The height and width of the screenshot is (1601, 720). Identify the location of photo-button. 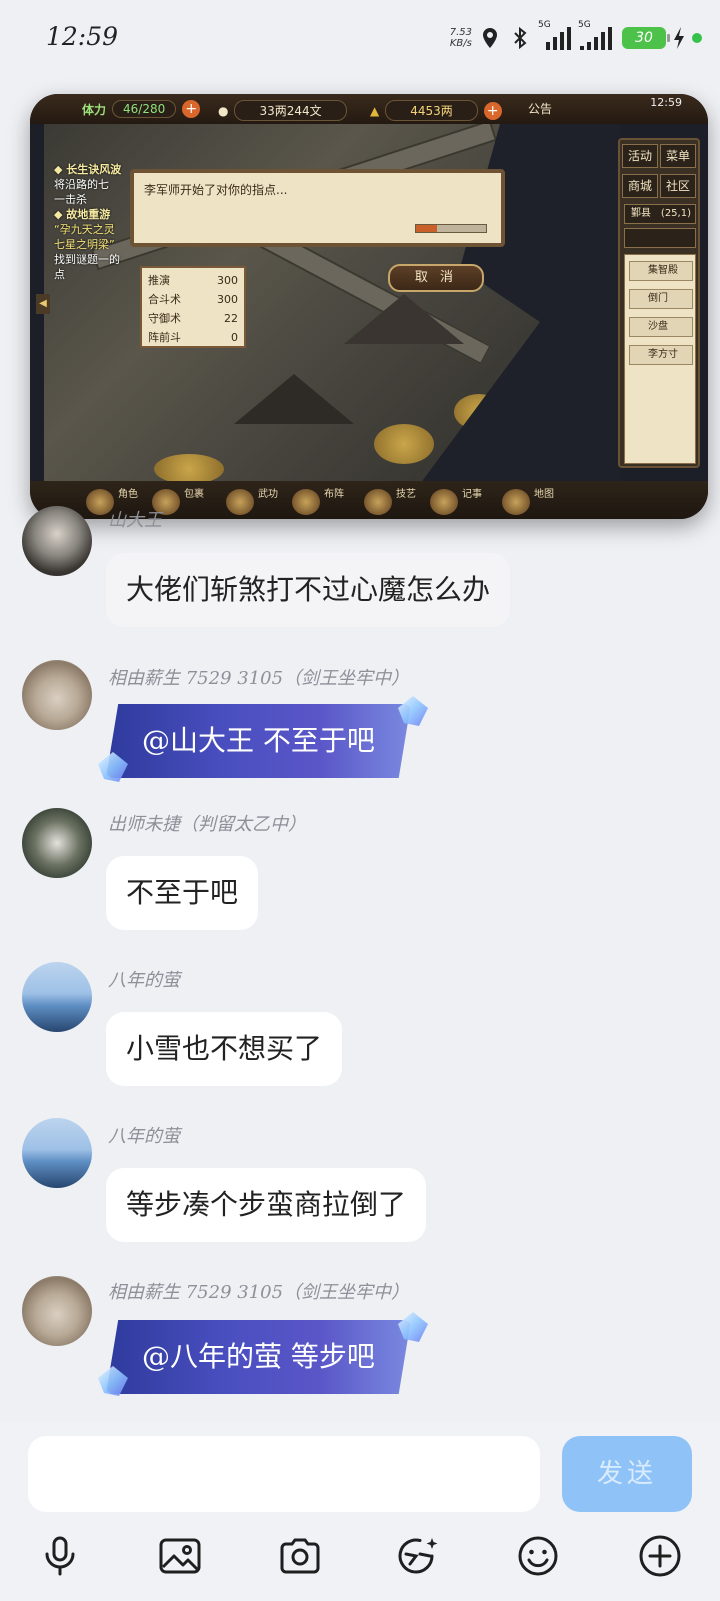
(180, 1556).